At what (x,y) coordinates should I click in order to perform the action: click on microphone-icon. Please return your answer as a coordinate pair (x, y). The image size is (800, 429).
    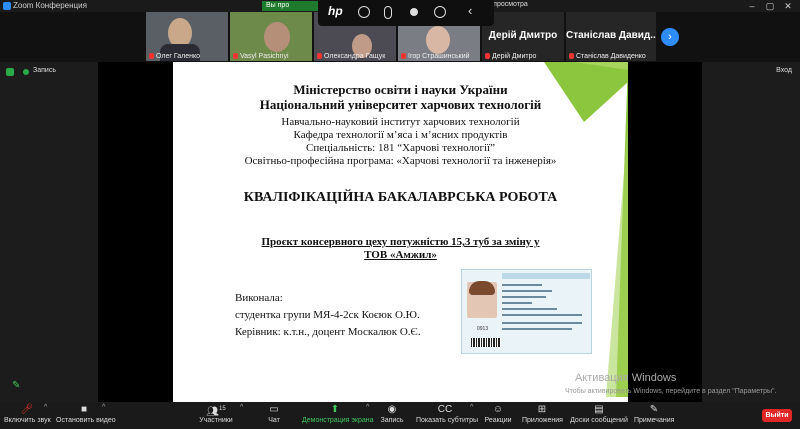
    Looking at the image, I should click on (388, 12).